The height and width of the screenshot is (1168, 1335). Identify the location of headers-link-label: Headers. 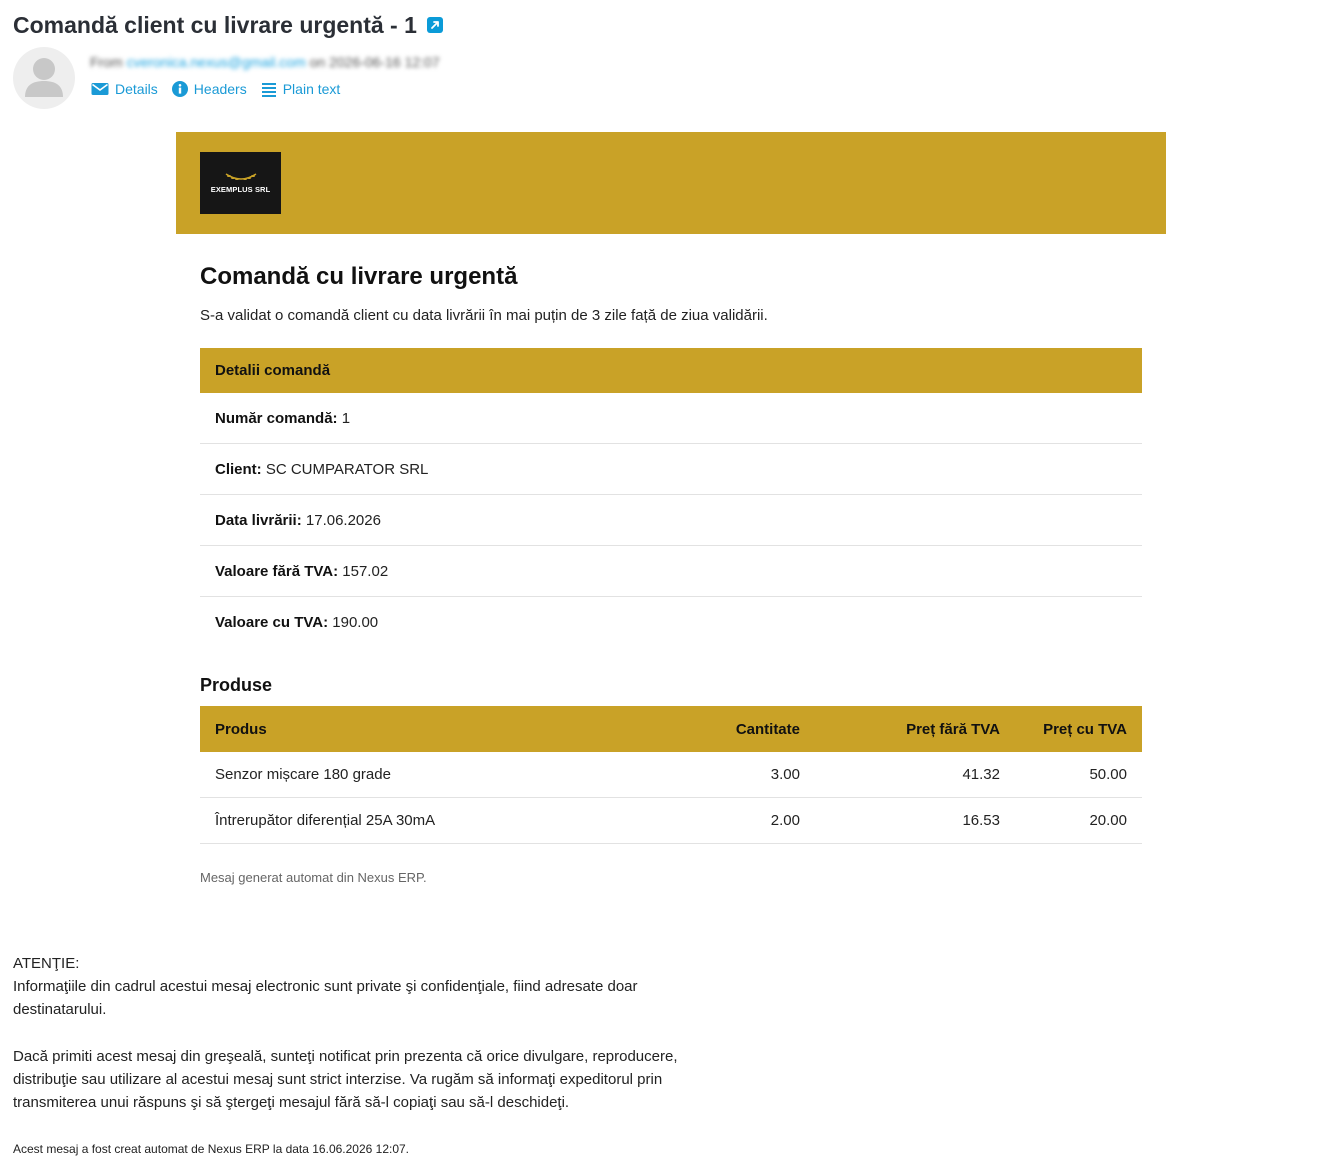
(220, 89).